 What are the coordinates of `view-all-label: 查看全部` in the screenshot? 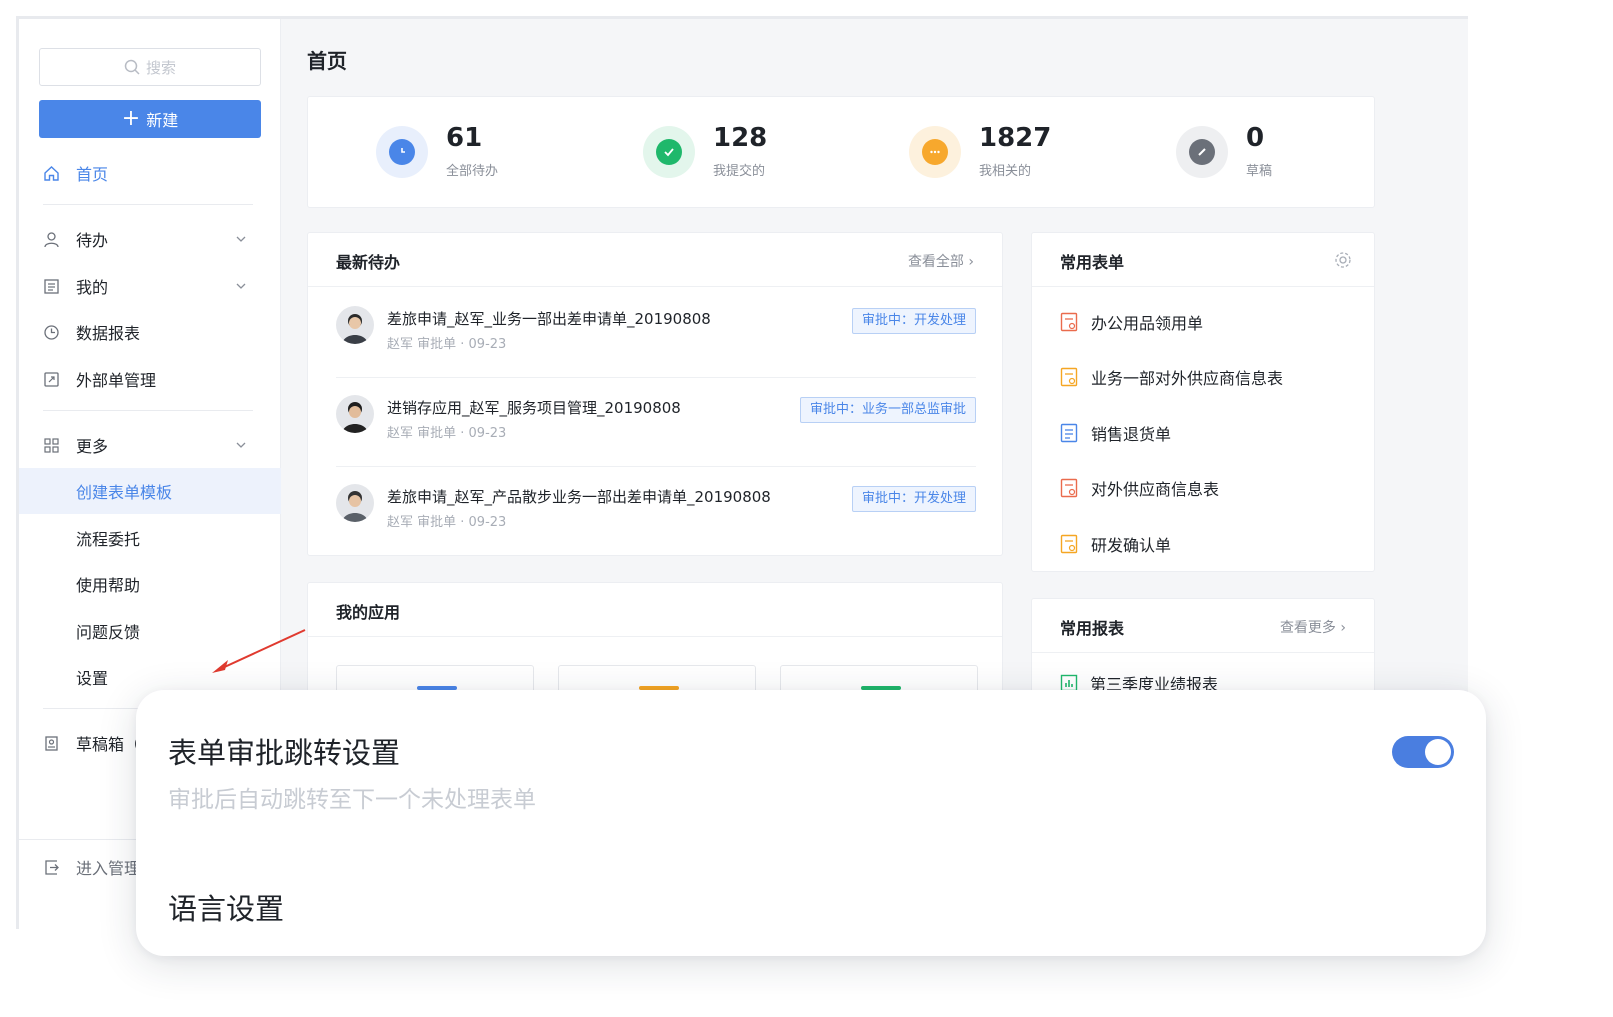 It's located at (935, 262).